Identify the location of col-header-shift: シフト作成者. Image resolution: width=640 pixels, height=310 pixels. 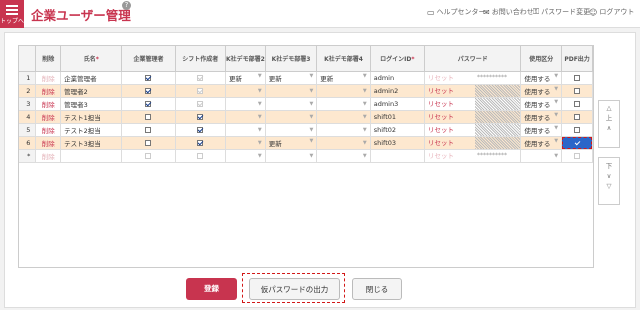
(200, 59).